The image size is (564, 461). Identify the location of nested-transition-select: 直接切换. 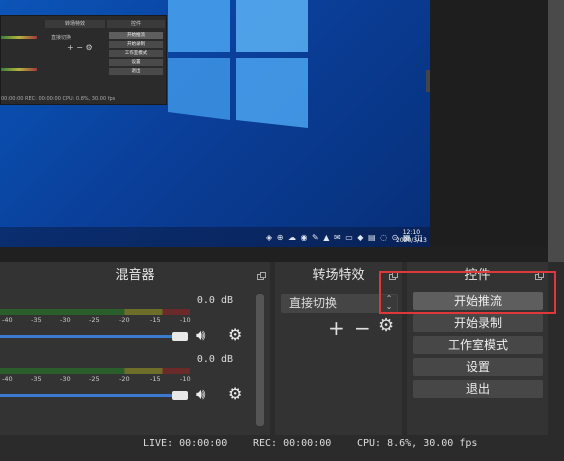
(61, 38).